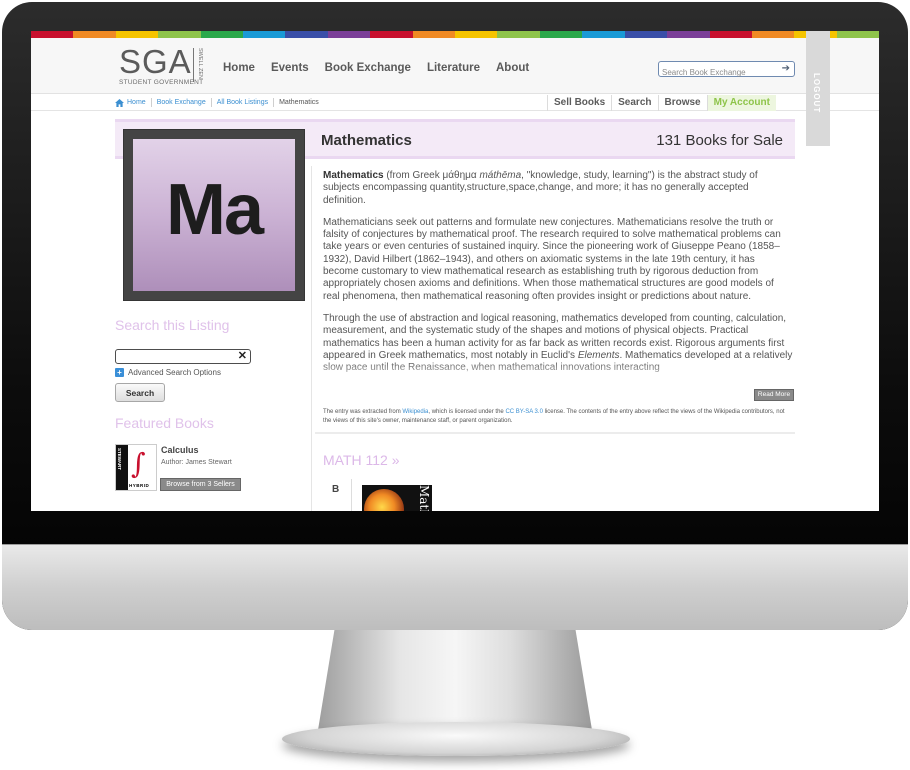  Describe the element at coordinates (523, 412) in the screenshot. I see `license-link: CC BY-SA 3.0` at that location.